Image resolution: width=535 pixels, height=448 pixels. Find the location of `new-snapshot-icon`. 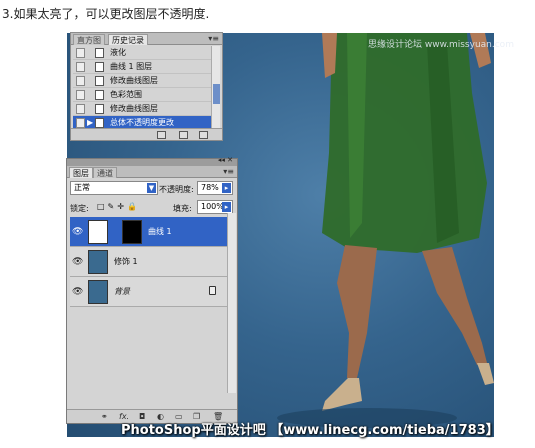

new-snapshot-icon is located at coordinates (183, 135).